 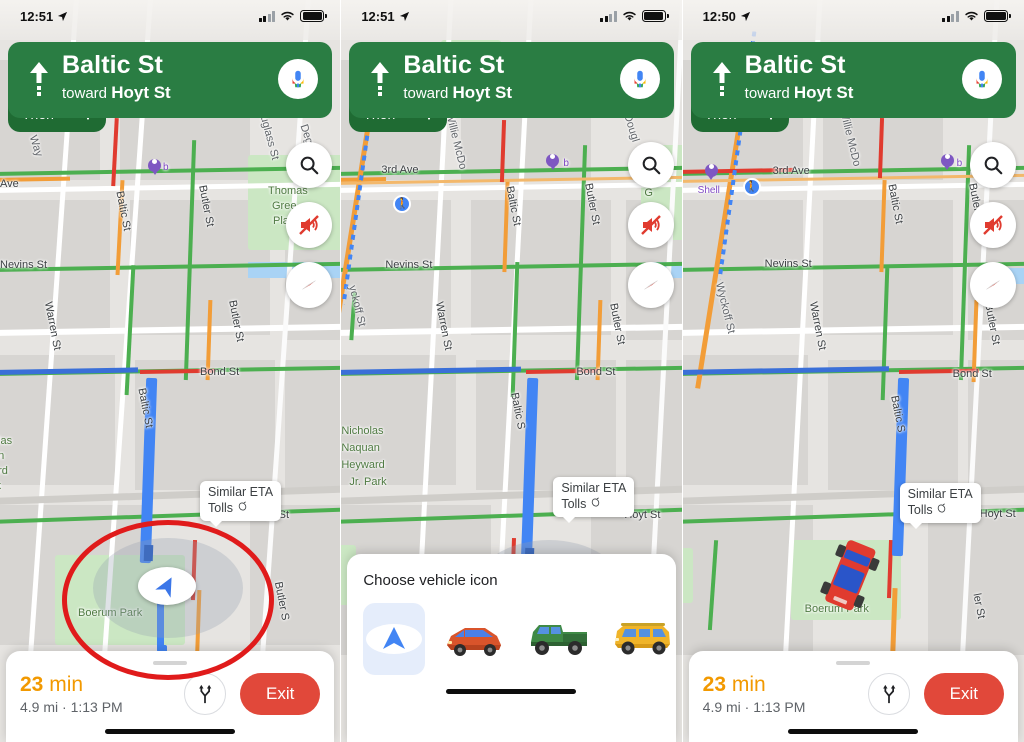 What do you see at coordinates (823, 92) in the screenshot?
I see `toward-street: Hoyt St` at bounding box center [823, 92].